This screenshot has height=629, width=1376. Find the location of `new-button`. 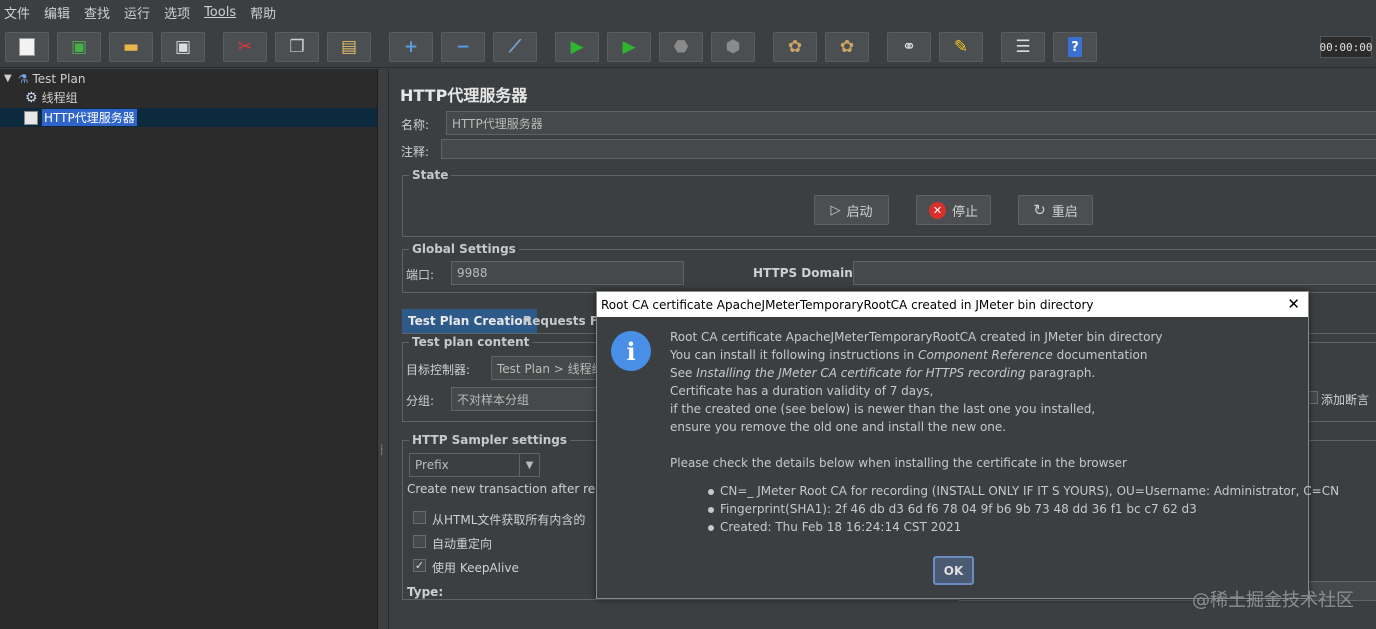

new-button is located at coordinates (27, 47).